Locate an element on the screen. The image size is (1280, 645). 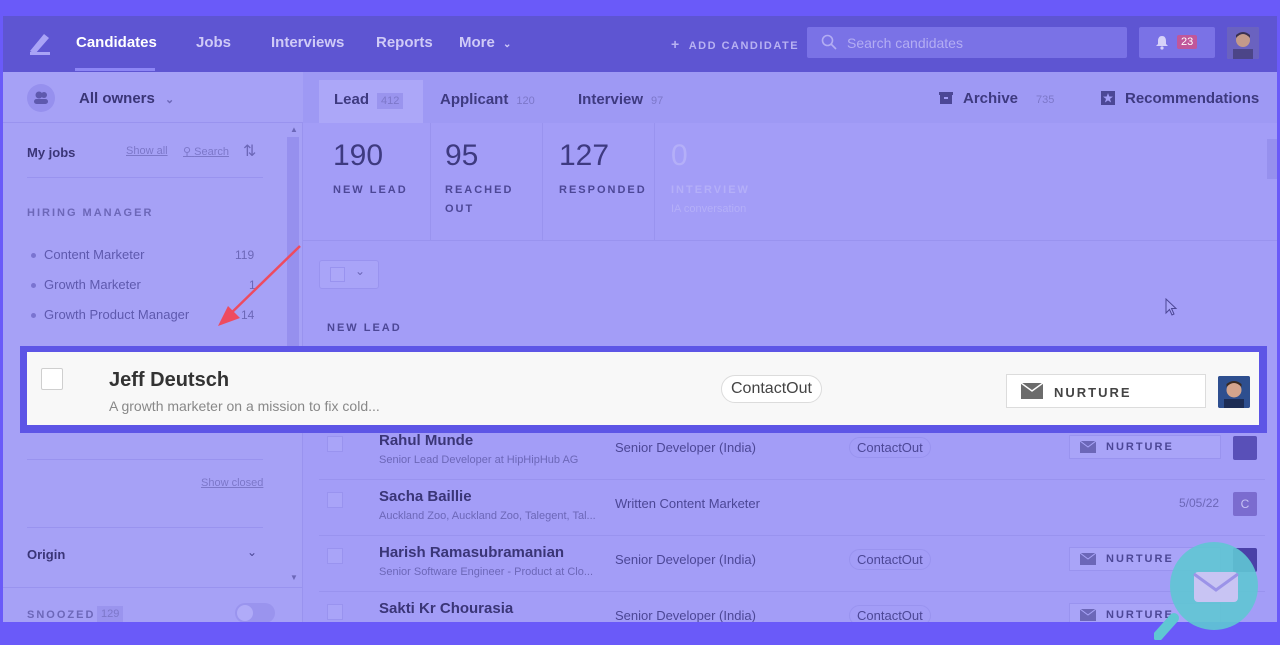
stat-number: 95 is located at coordinates (462, 155).